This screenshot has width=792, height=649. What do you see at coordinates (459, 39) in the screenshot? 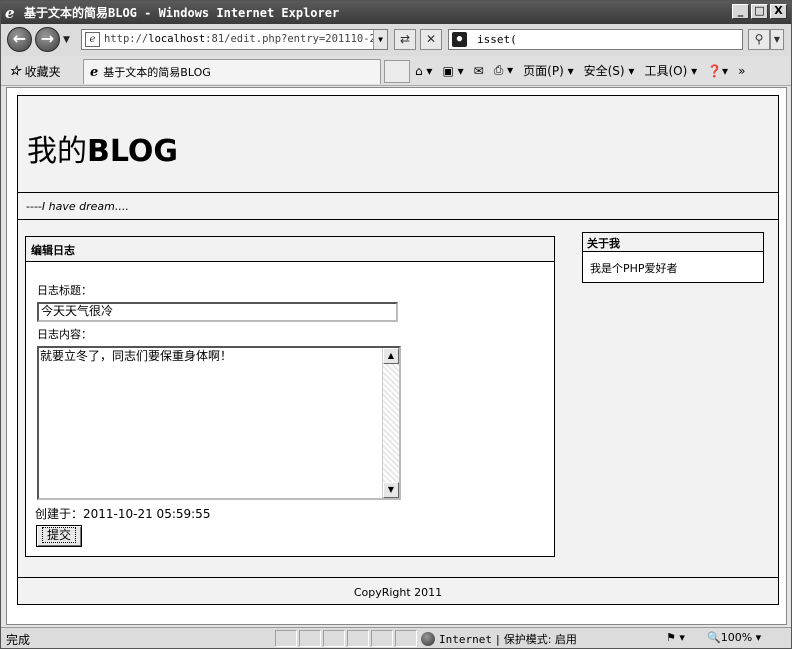
I see `search-provider-icon: ●` at bounding box center [459, 39].